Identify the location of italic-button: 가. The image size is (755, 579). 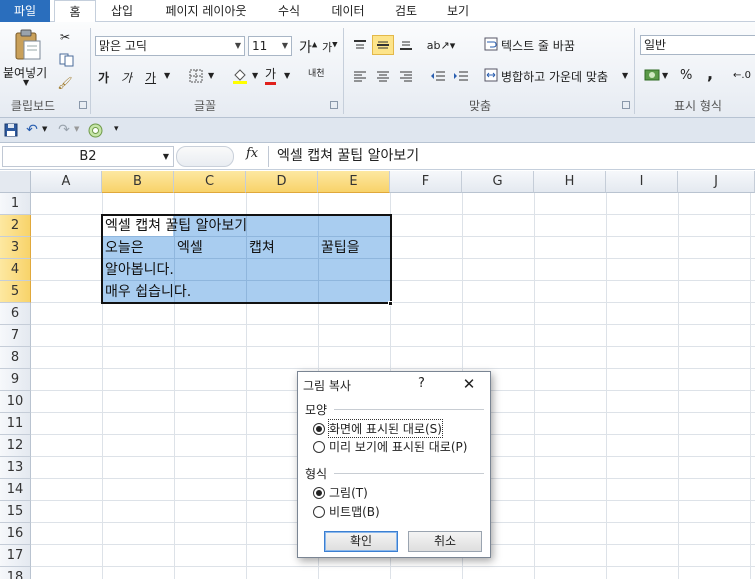
(126, 77).